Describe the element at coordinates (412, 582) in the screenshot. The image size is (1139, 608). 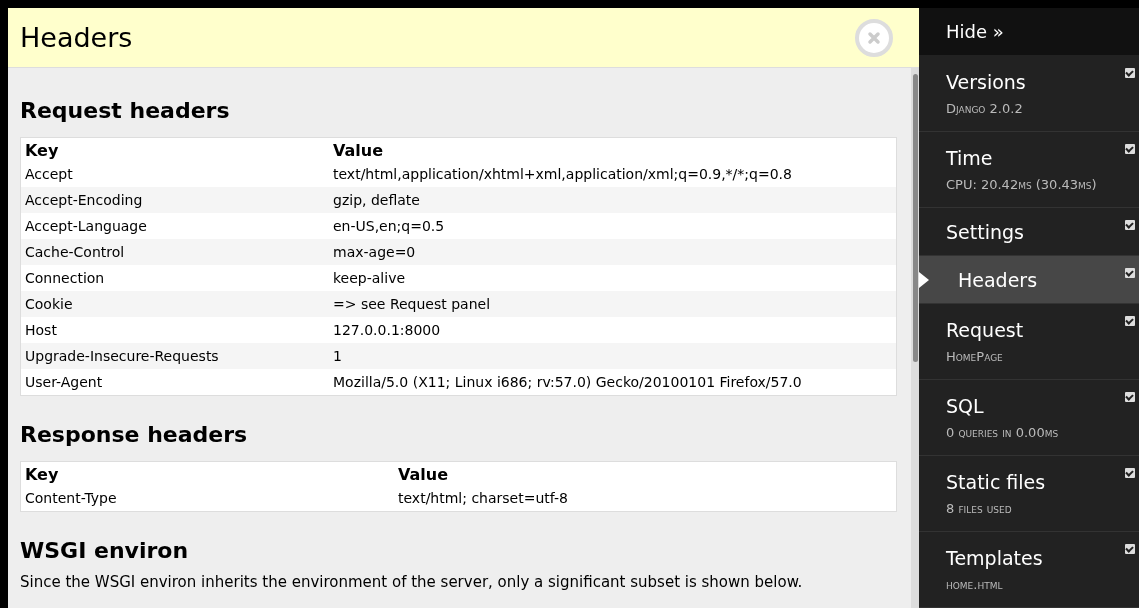
I see `description-text: Since the WSGI environ inherits the environment of the server, only a significant subset is shown below.` at that location.